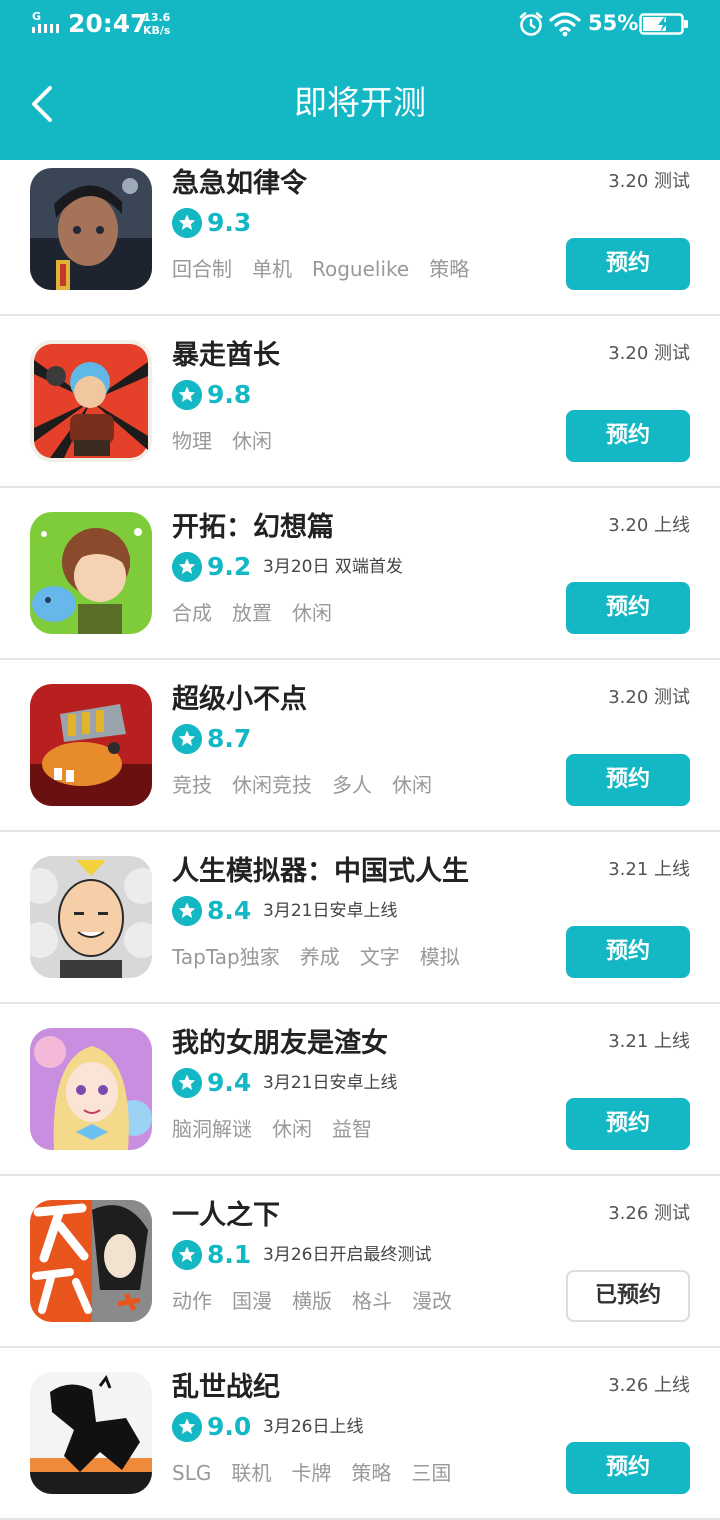 The width and height of the screenshot is (720, 1520). What do you see at coordinates (663, 24) in the screenshot?
I see `battery-charging-icon` at bounding box center [663, 24].